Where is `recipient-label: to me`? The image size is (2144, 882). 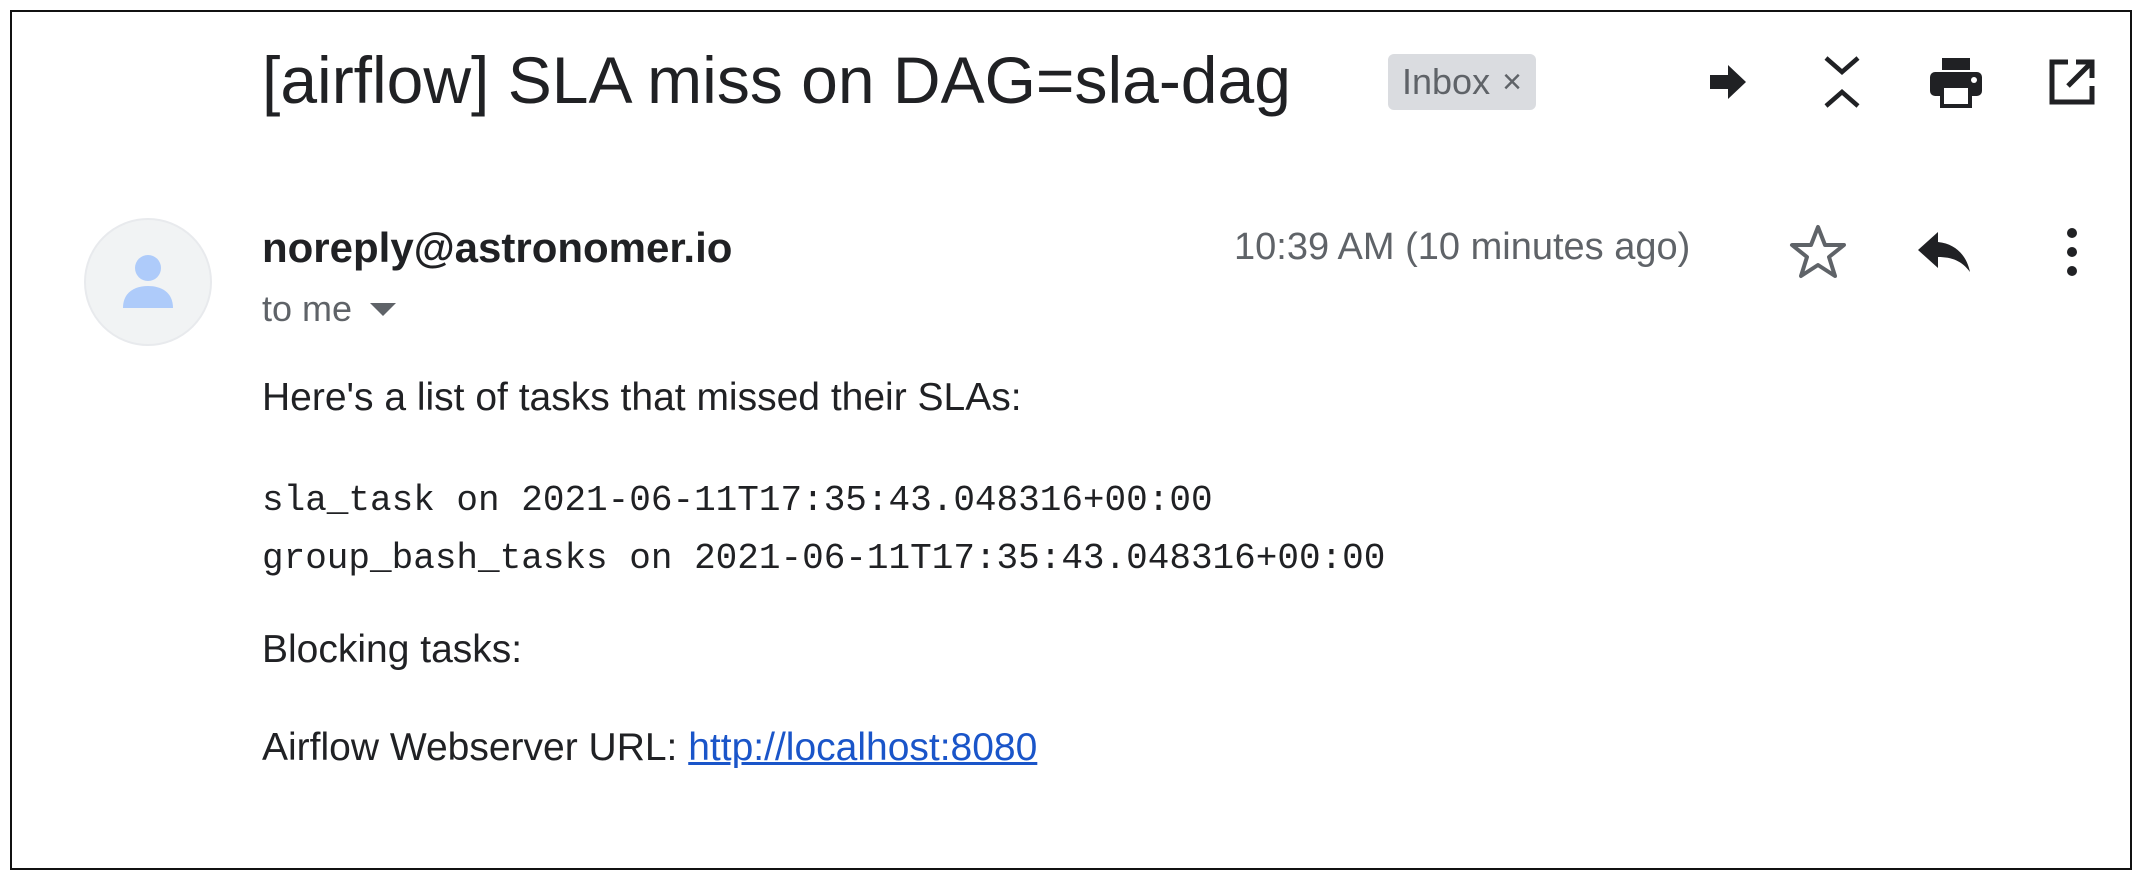
recipient-label: to me is located at coordinates (307, 308).